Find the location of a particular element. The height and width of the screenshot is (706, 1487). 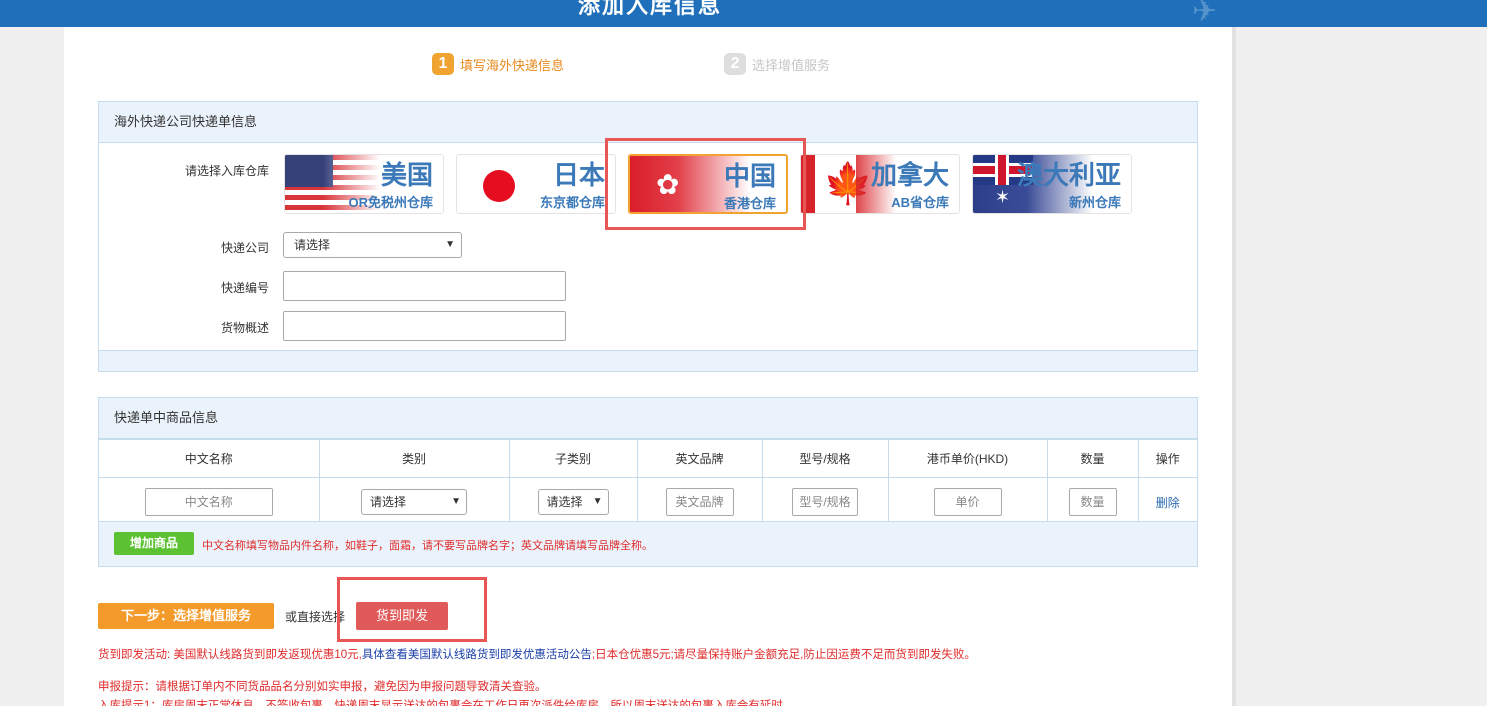

goods-description-input is located at coordinates (424, 326).